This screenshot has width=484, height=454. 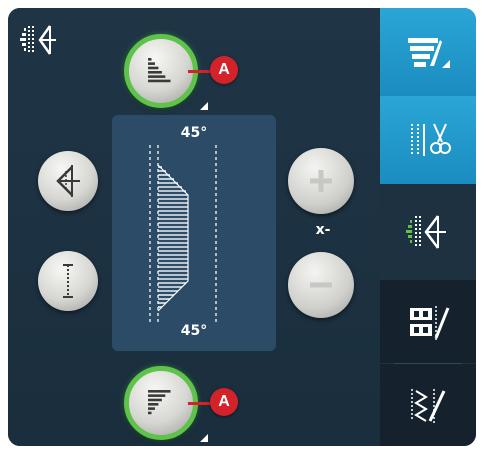 I want to click on decrease-button, so click(x=321, y=285).